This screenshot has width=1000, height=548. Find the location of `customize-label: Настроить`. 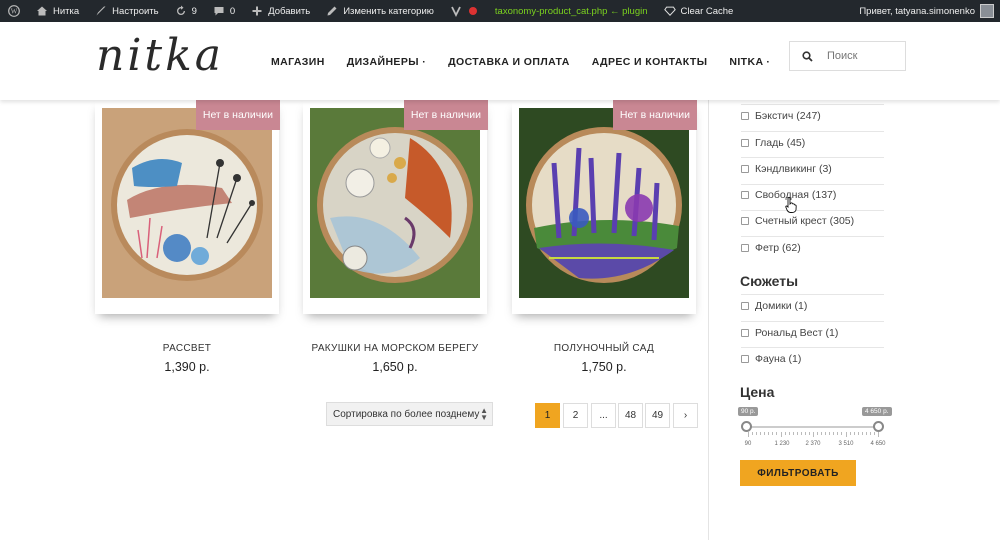

customize-label: Настроить is located at coordinates (135, 11).